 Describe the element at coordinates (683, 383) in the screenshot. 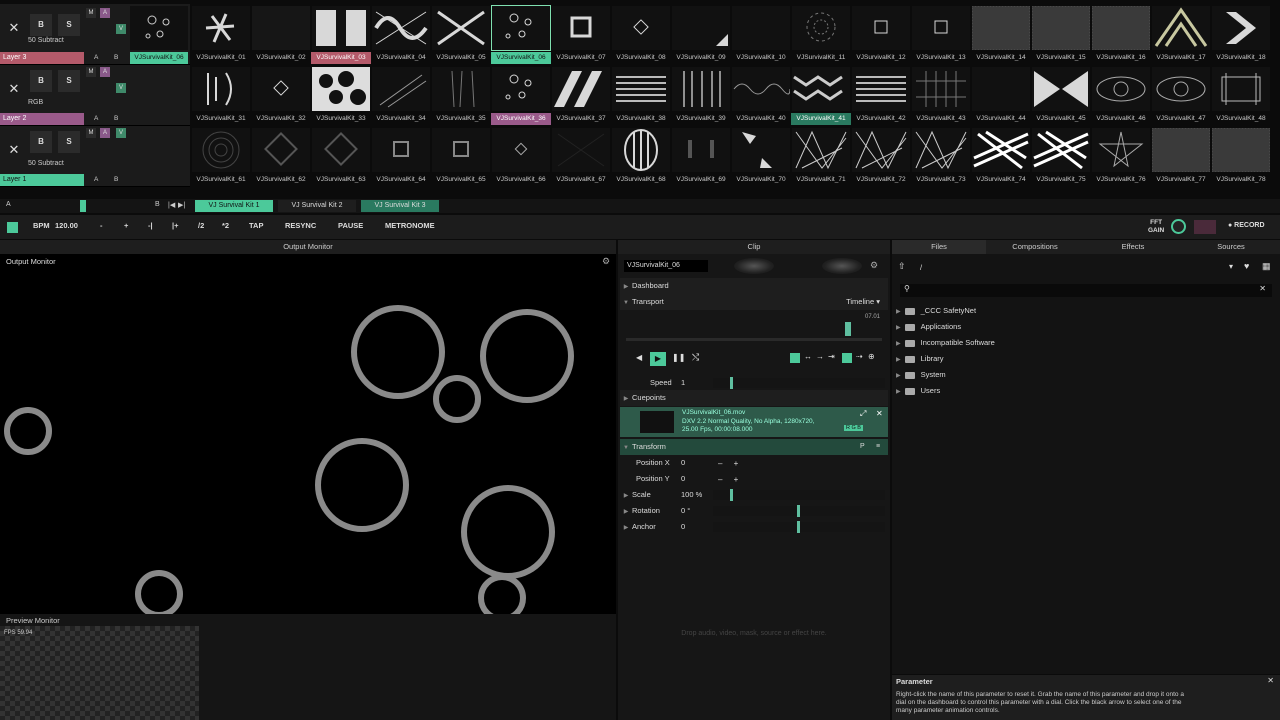

I see `speed-value: 1` at that location.